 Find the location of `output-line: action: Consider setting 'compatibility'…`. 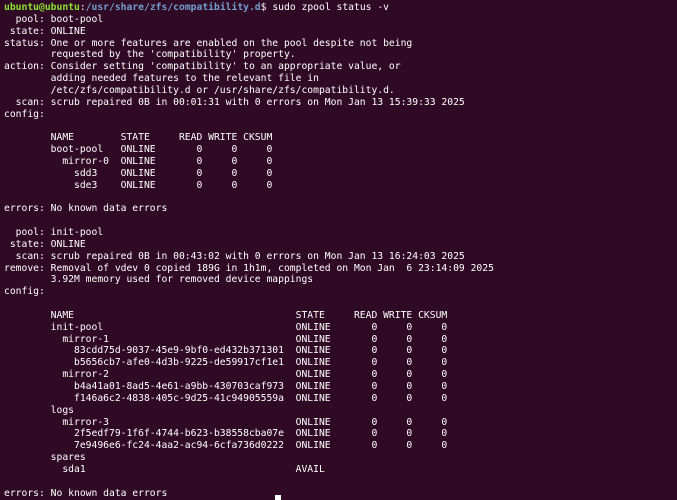

output-line: action: Consider setting 'compatibility'… is located at coordinates (202, 67).